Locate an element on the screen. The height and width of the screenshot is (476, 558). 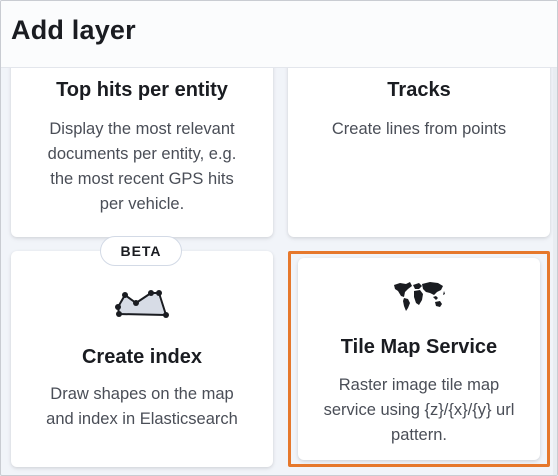
card-description-line: Create lines from points is located at coordinates (419, 129).